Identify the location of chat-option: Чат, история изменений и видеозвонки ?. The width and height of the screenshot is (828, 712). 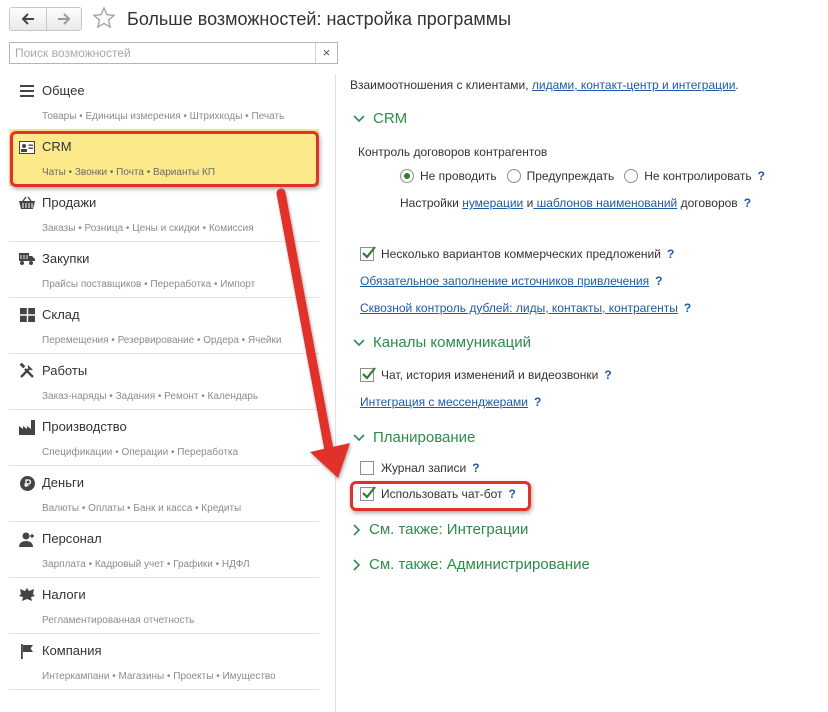
(486, 374).